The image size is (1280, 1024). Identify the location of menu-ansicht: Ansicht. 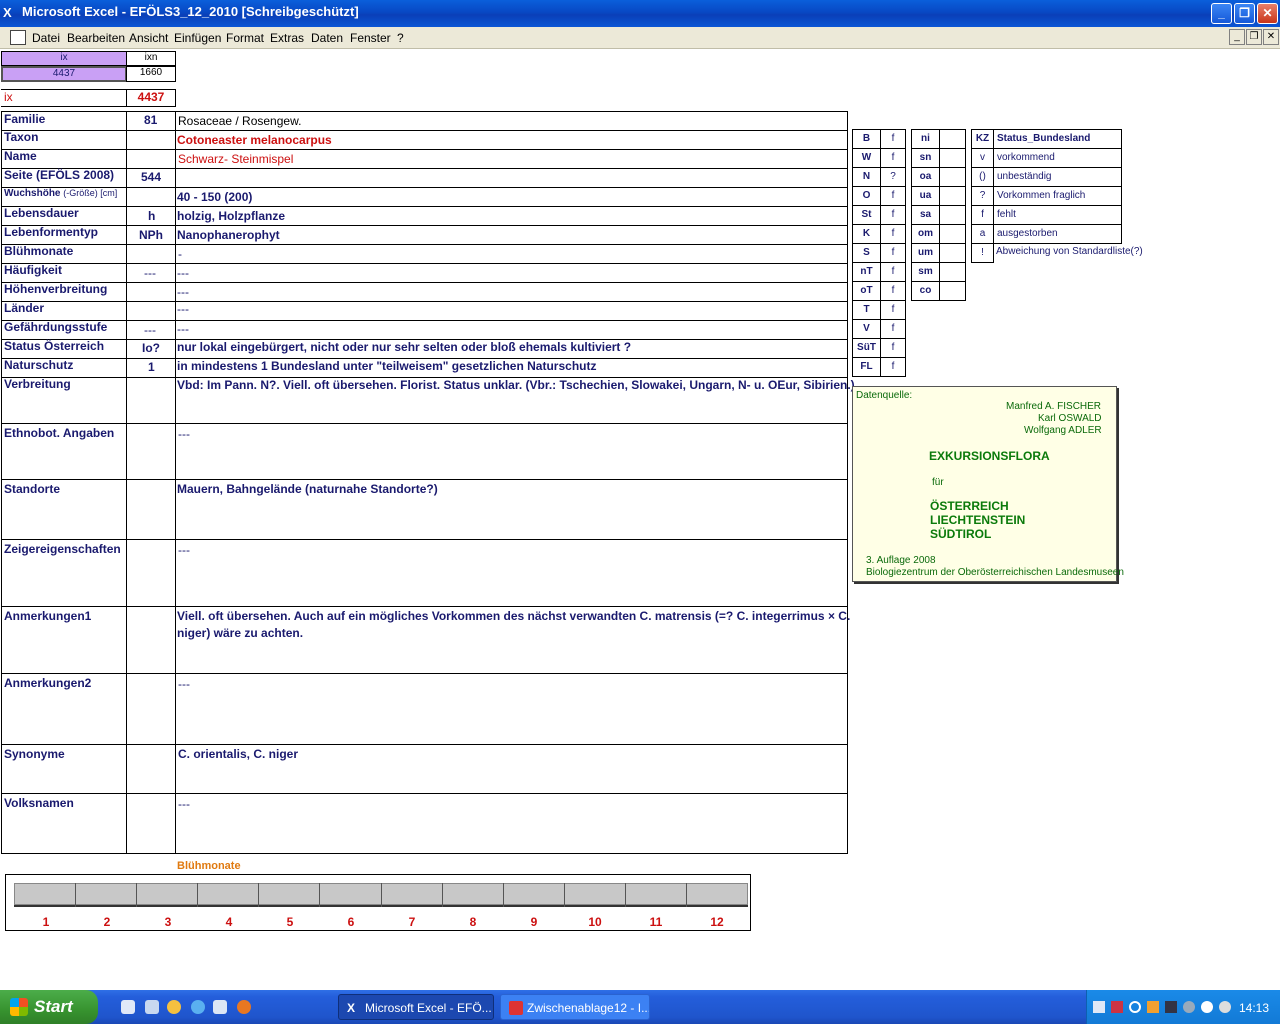
(148, 38).